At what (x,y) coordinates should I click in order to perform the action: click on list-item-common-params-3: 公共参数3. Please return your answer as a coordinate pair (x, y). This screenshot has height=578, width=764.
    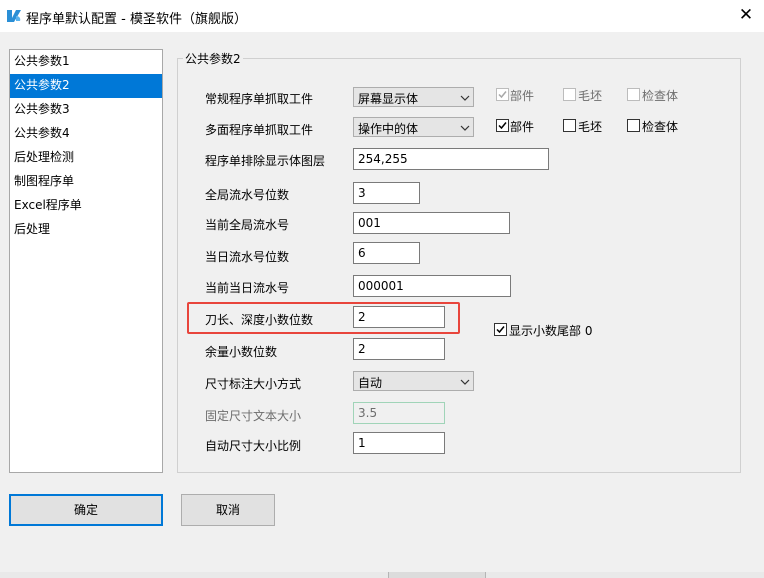
    Looking at the image, I should click on (86, 110).